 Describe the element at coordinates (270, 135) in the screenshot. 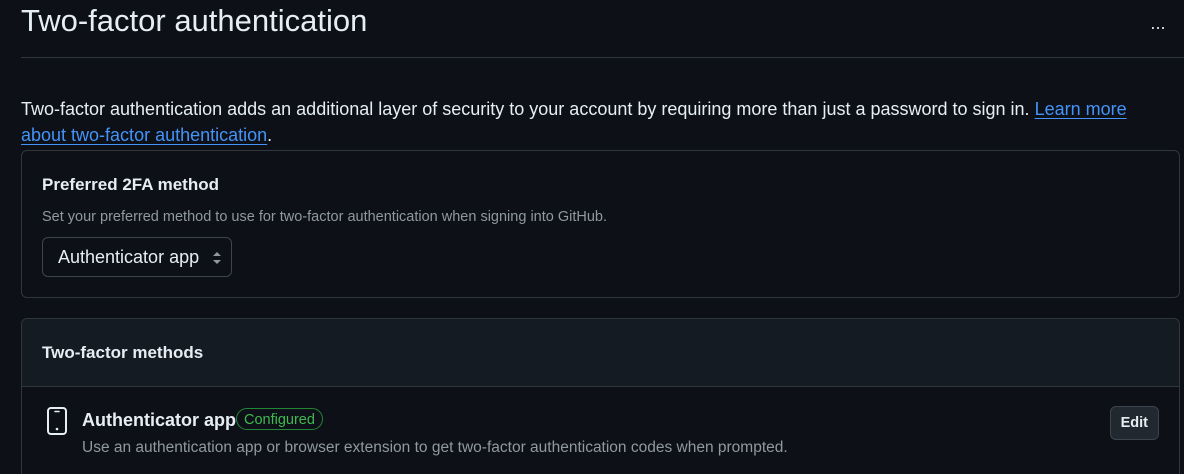

I see `intro-trailing: .` at that location.